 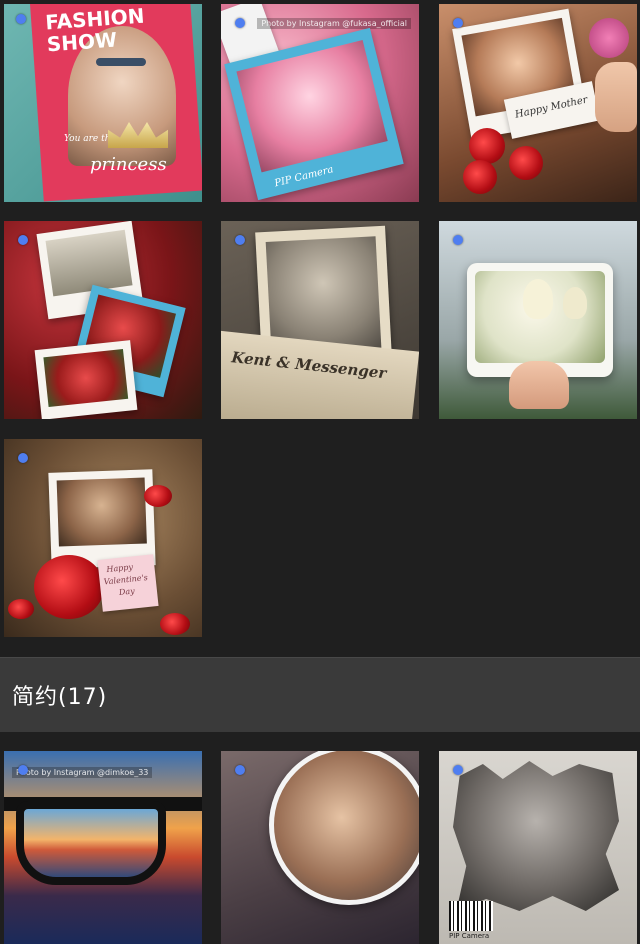 I want to click on template-tile-tulip-photo, so click(x=538, y=320).